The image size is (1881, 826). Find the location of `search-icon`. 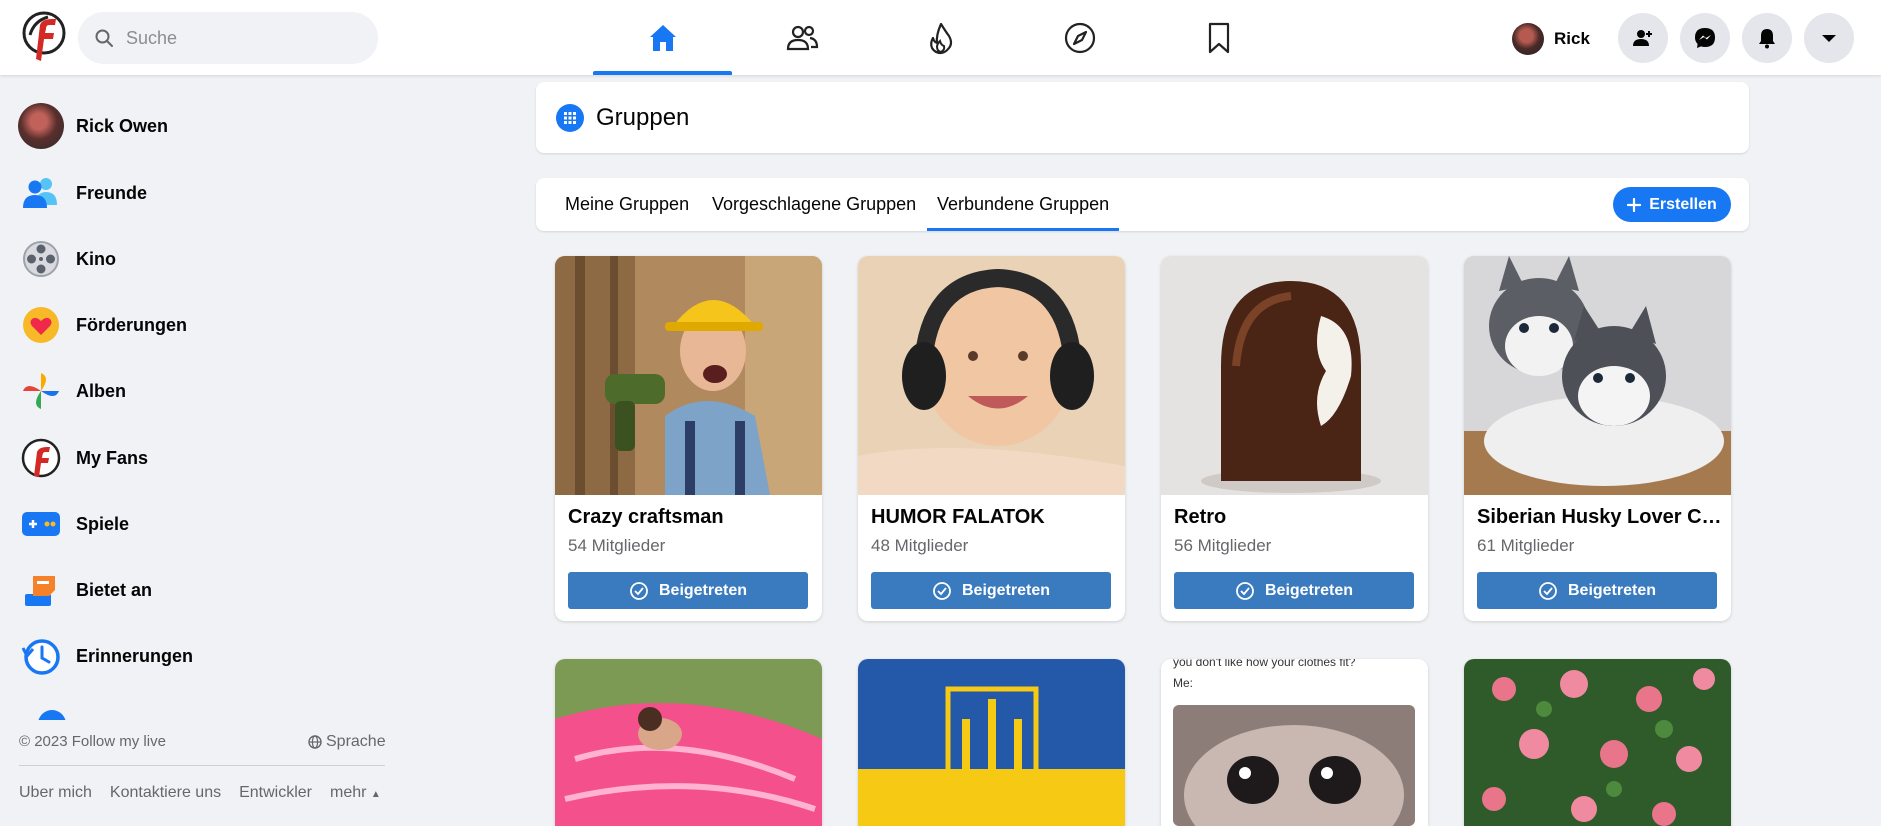

search-icon is located at coordinates (104, 38).